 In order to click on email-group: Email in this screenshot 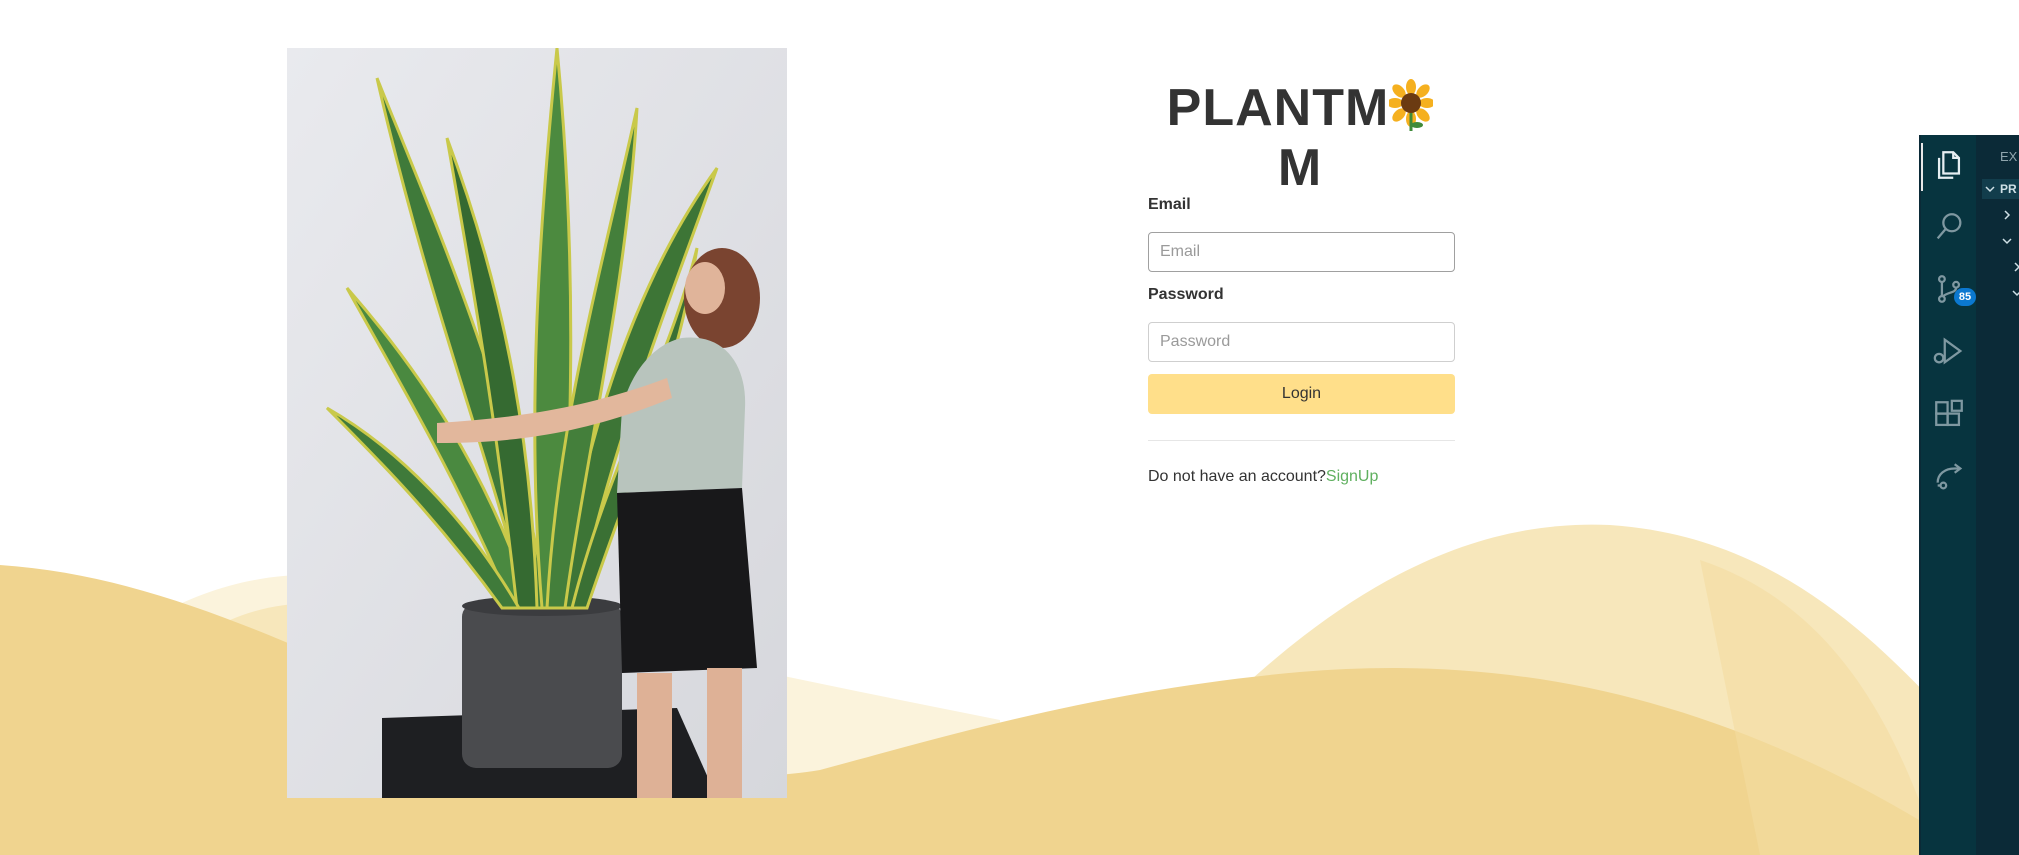, I will do `click(1301, 234)`.